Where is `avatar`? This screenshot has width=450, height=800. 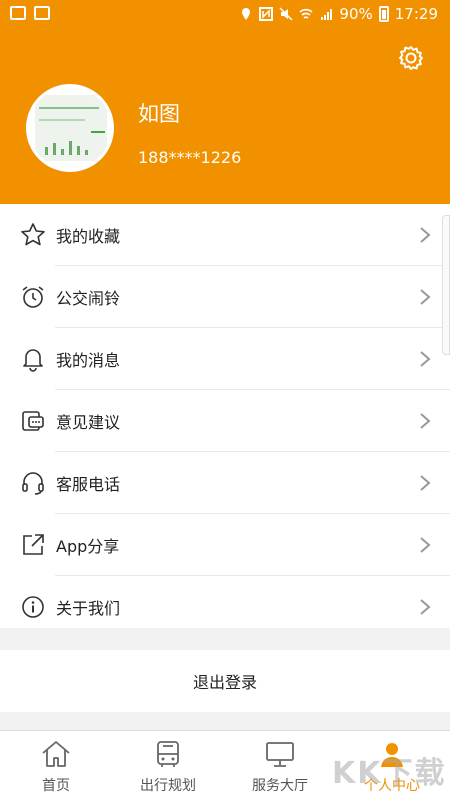
avatar is located at coordinates (70, 128).